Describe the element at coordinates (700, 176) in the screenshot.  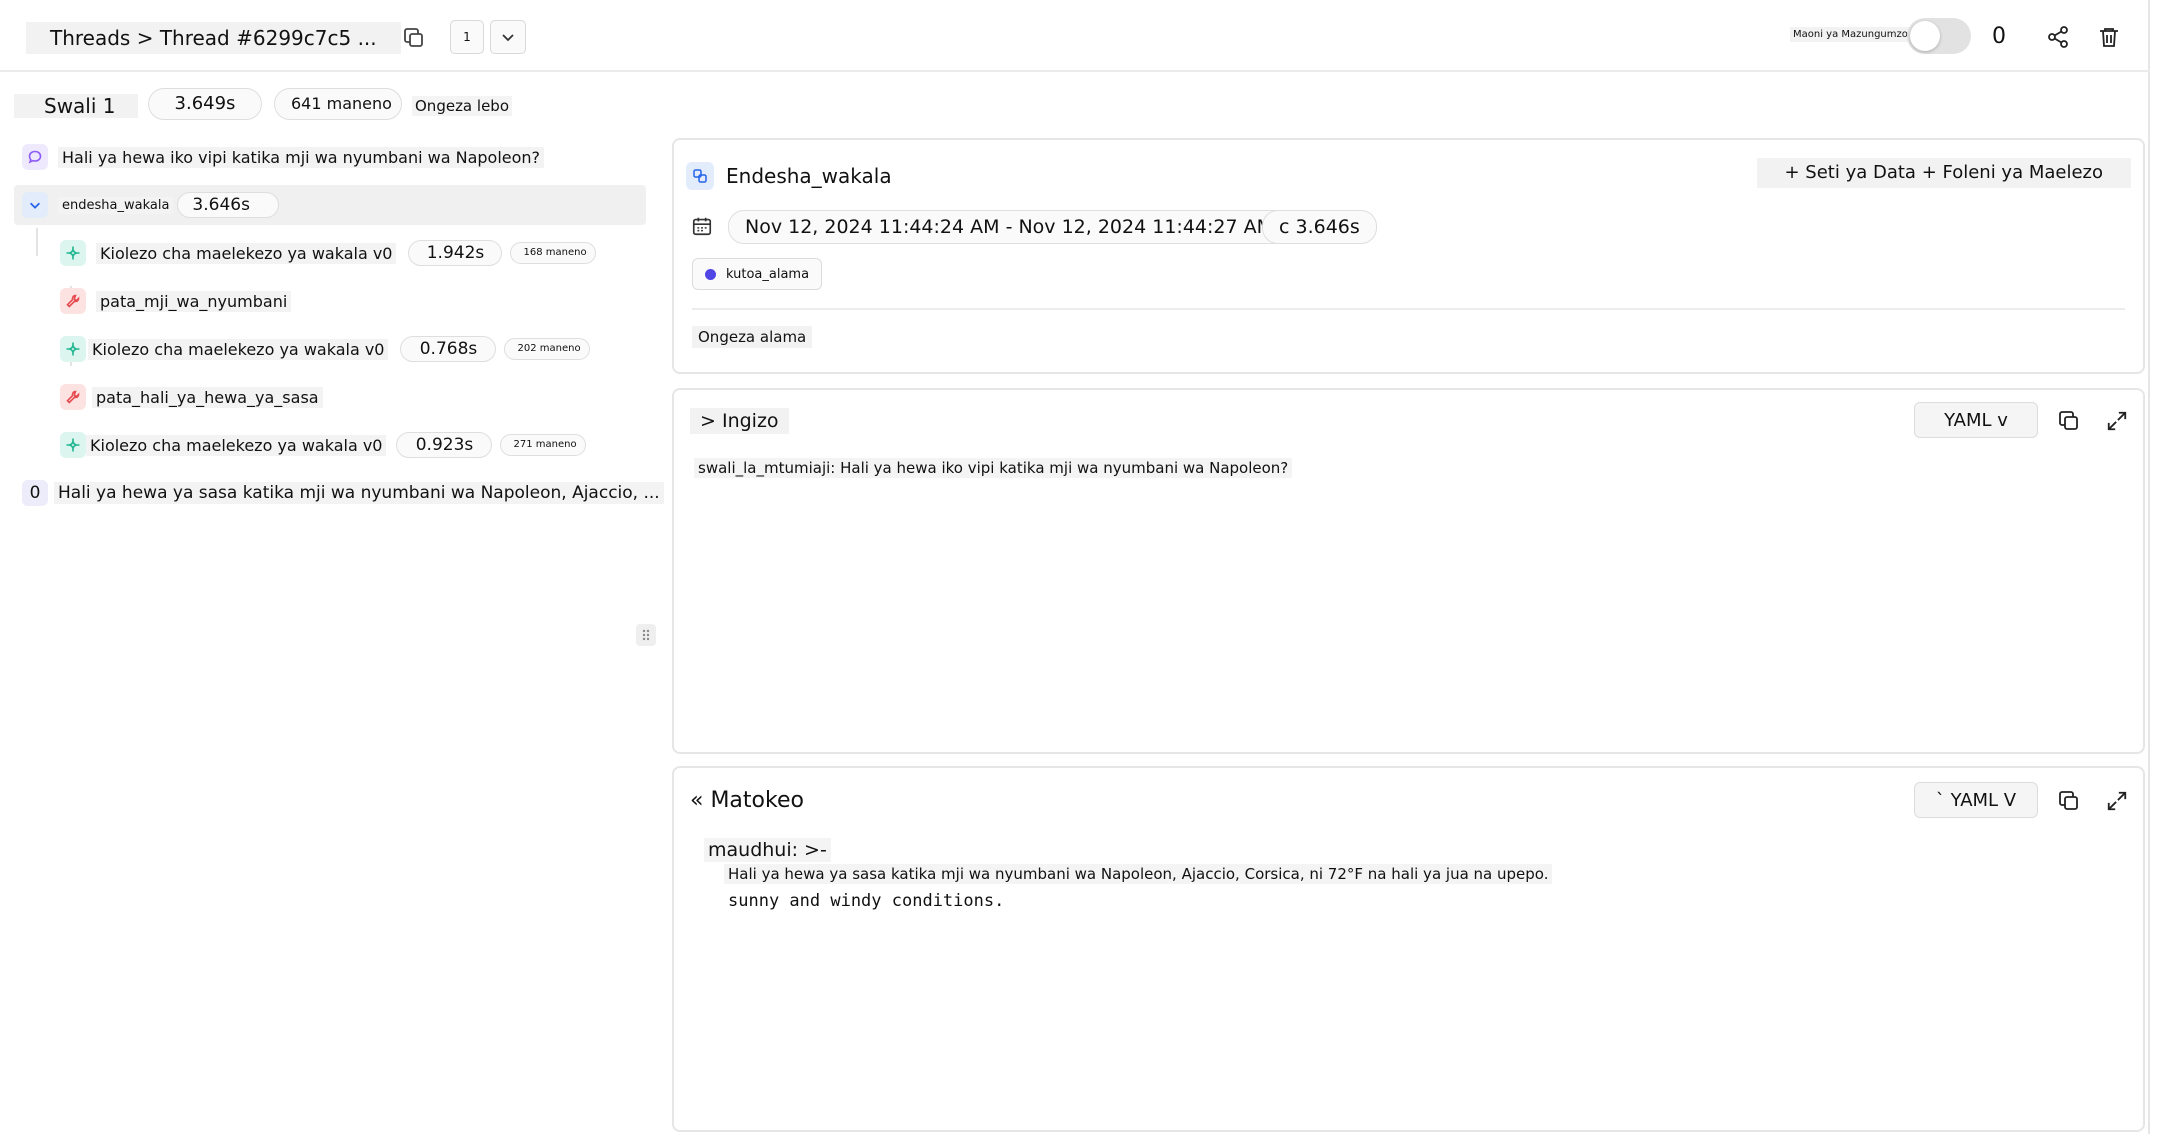
I see `link-icon` at that location.